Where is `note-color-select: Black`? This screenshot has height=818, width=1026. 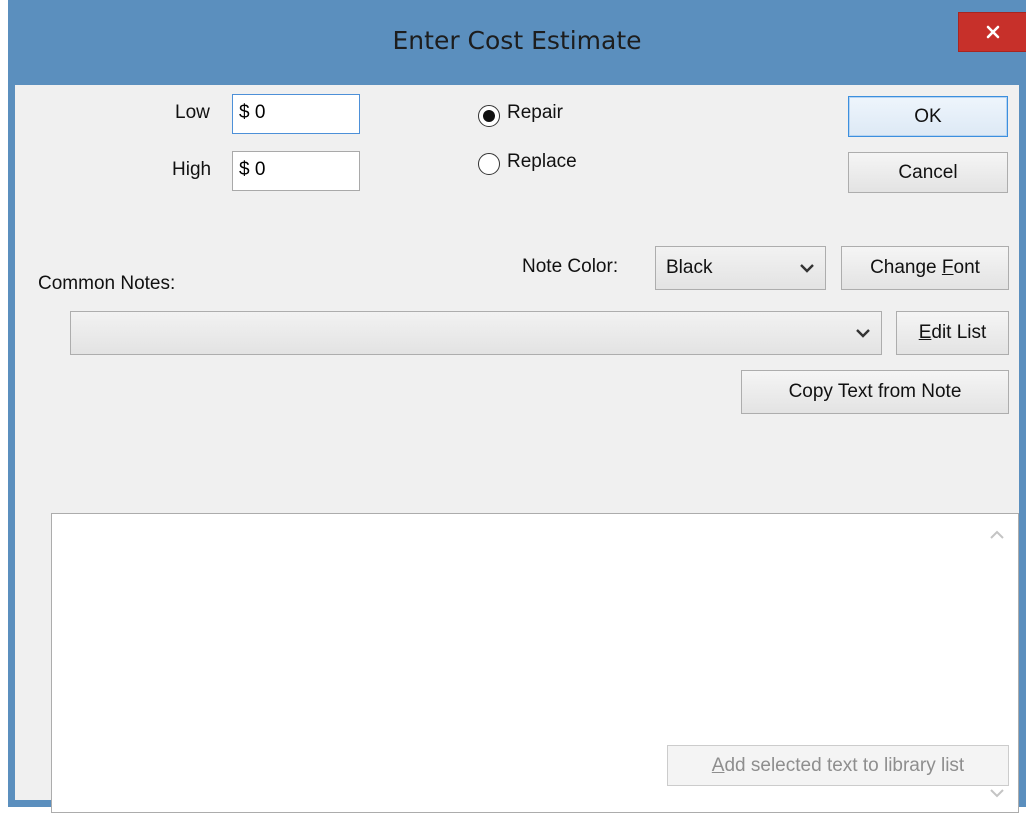
note-color-select: Black is located at coordinates (740, 268).